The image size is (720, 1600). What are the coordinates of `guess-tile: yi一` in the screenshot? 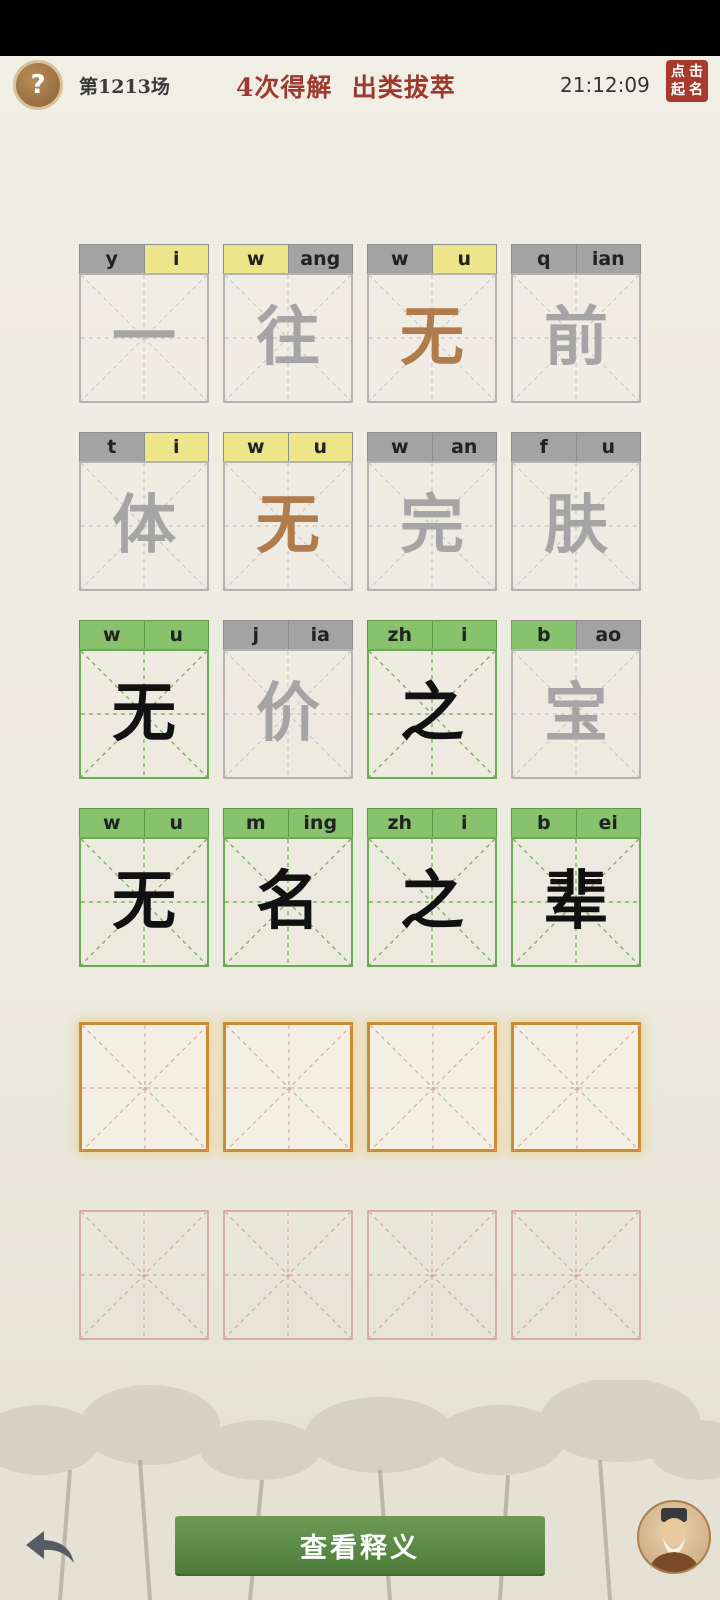 It's located at (144, 323).